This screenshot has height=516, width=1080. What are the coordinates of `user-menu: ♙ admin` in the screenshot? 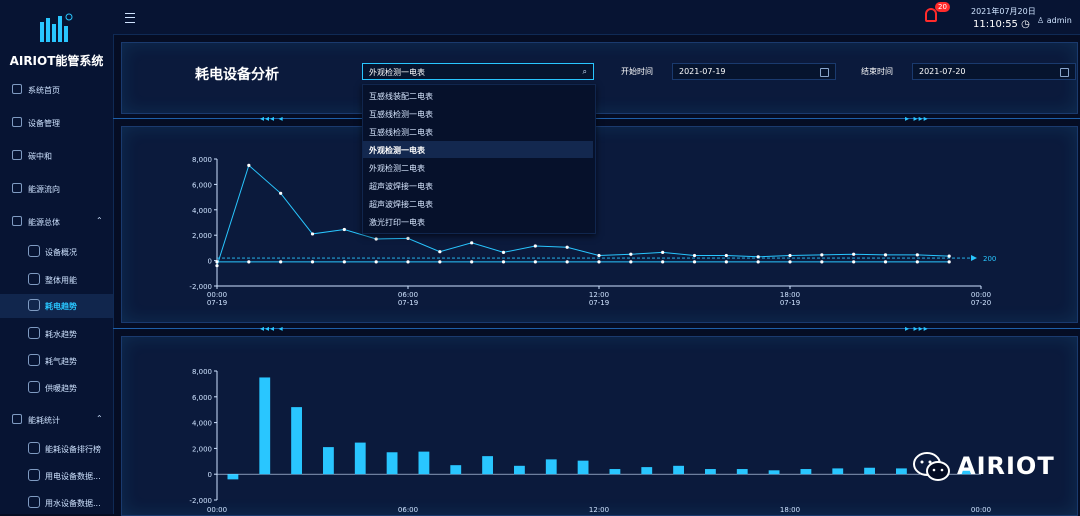 It's located at (1054, 20).